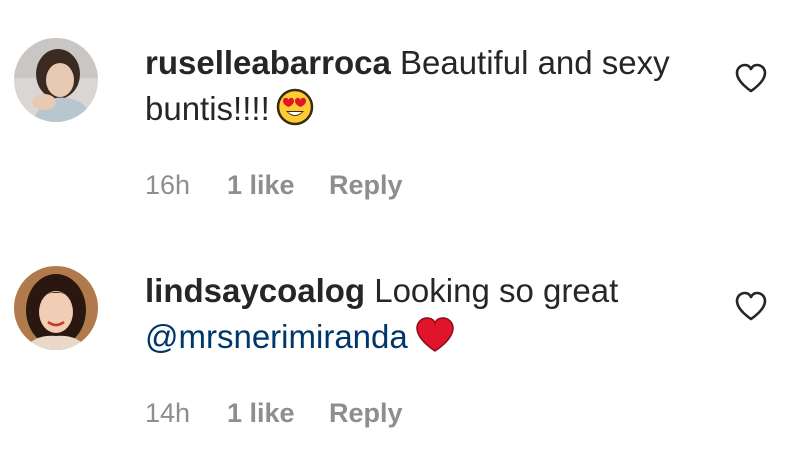  What do you see at coordinates (168, 185) in the screenshot?
I see `comment-time: 16h` at bounding box center [168, 185].